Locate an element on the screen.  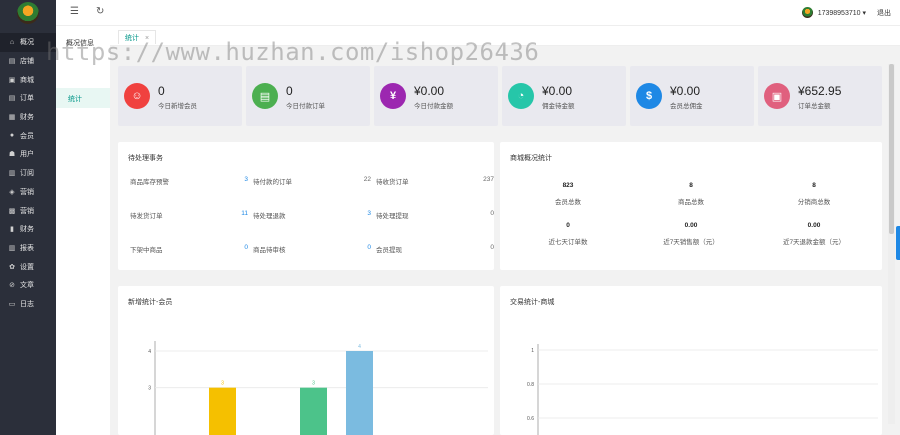
sidebar-item-label: 日志 is located at coordinates (27, 304).